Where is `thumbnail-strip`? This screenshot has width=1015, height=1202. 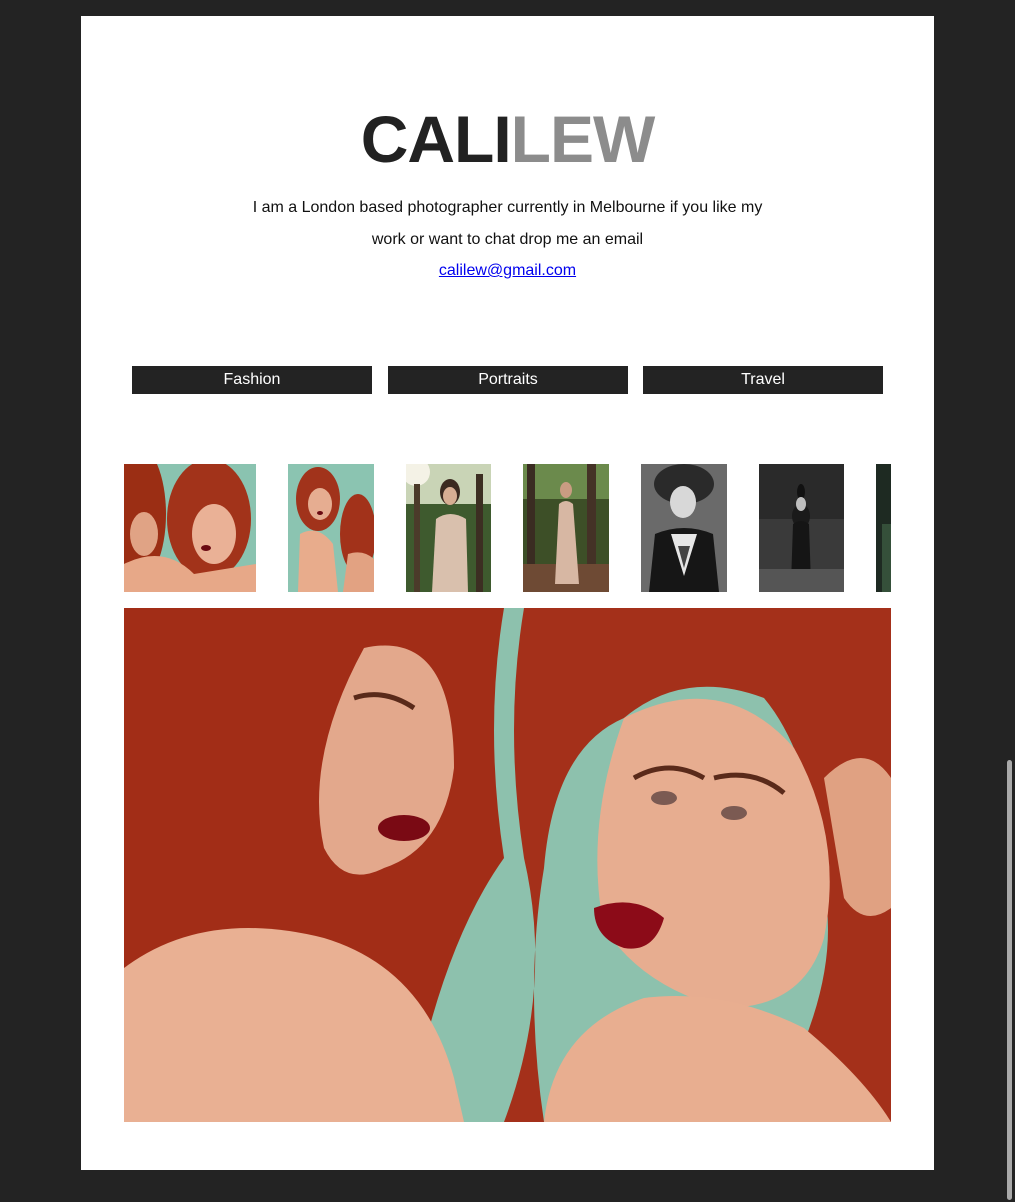 thumbnail-strip is located at coordinates (507, 528).